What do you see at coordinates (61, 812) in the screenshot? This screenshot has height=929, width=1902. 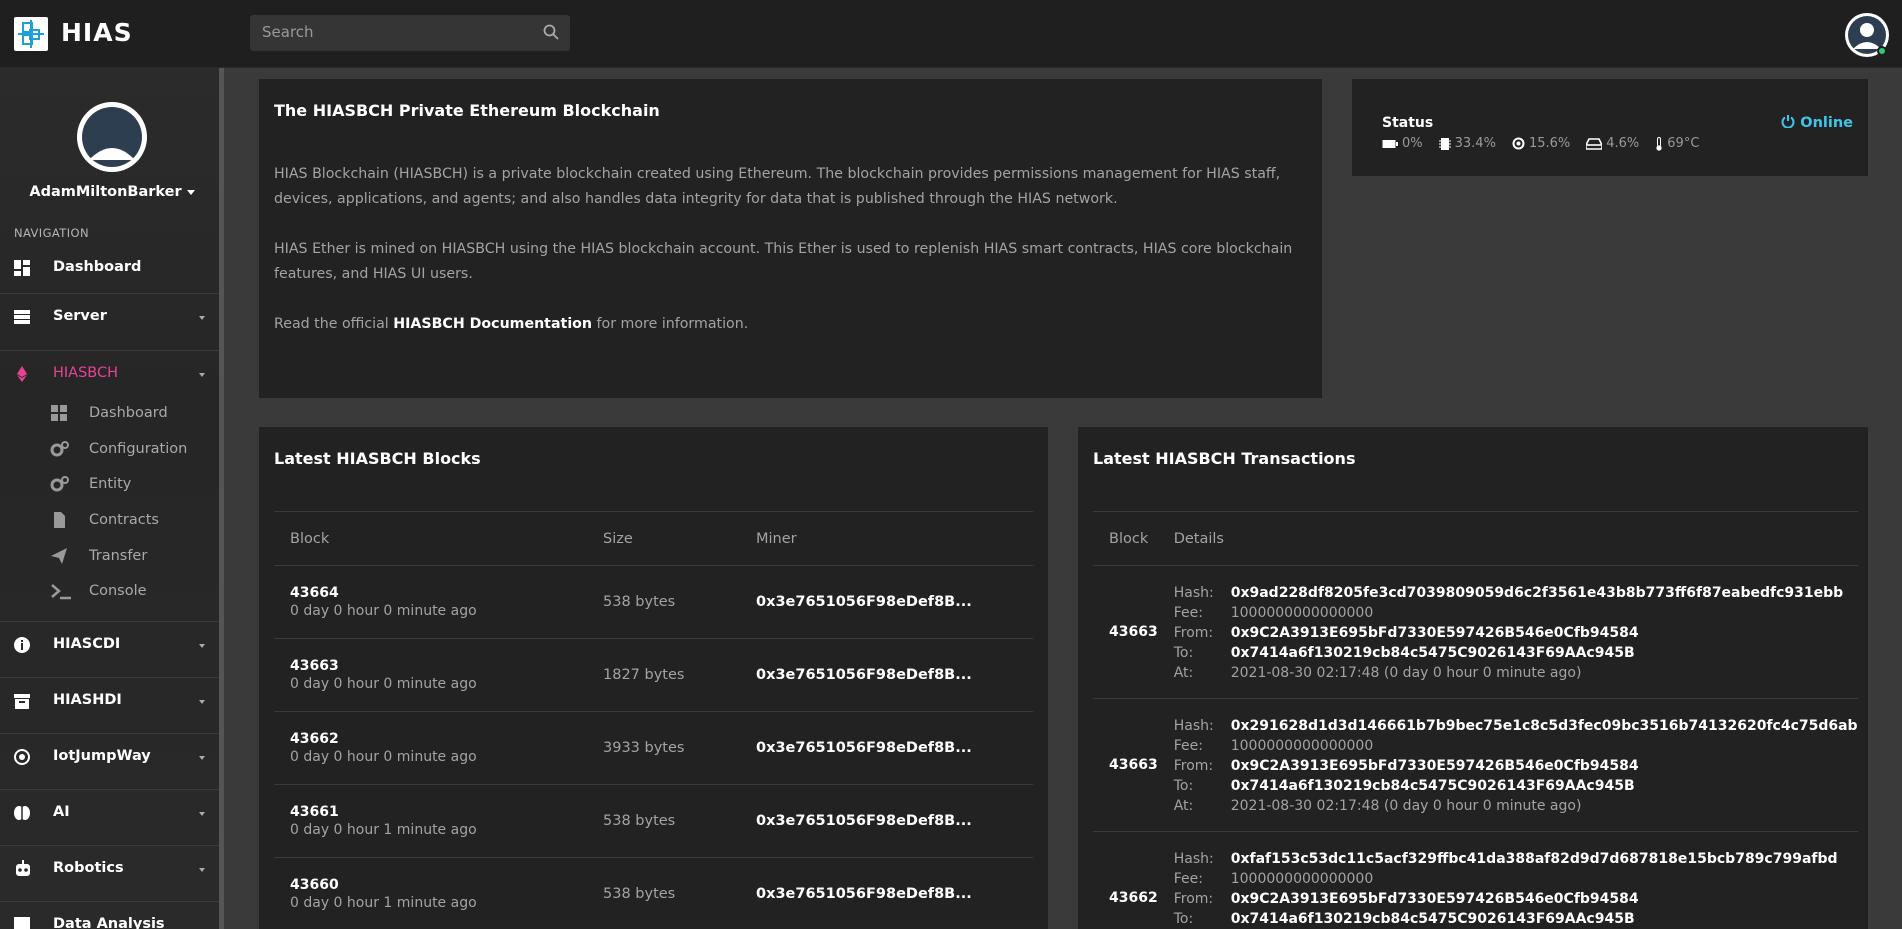 I see `sidebar-item-label: AI` at bounding box center [61, 812].